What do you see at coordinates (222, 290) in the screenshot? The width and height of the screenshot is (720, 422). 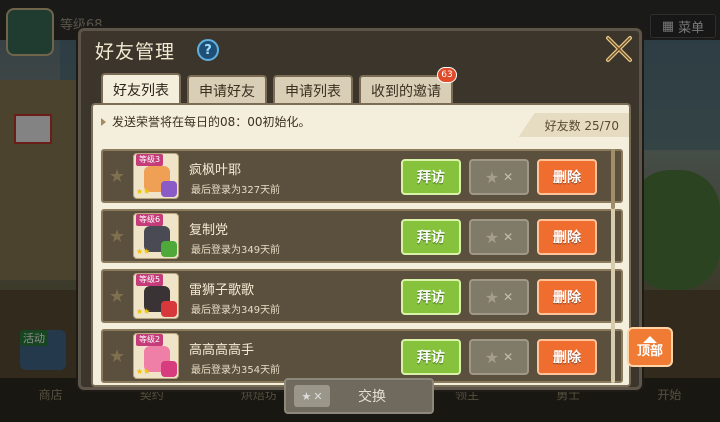 I see `friend-name: 雷狮子歌歌` at bounding box center [222, 290].